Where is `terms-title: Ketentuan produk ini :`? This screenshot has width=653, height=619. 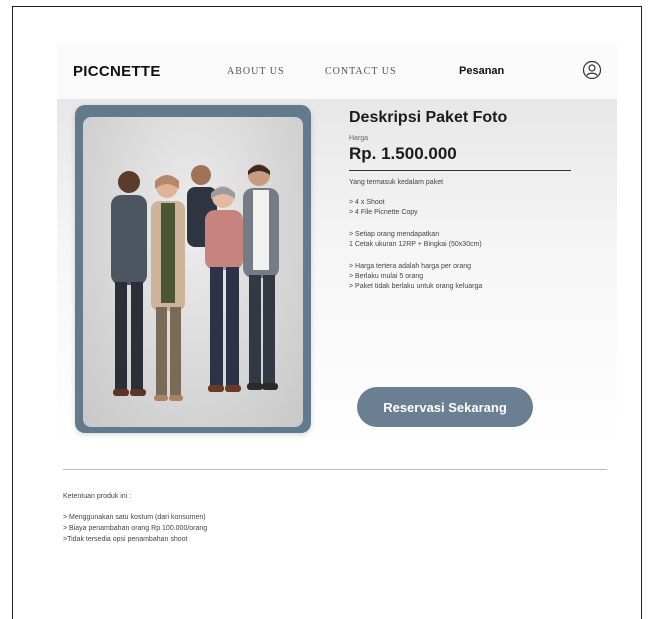
terms-title: Ketentuan produk ini : is located at coordinates (97, 496).